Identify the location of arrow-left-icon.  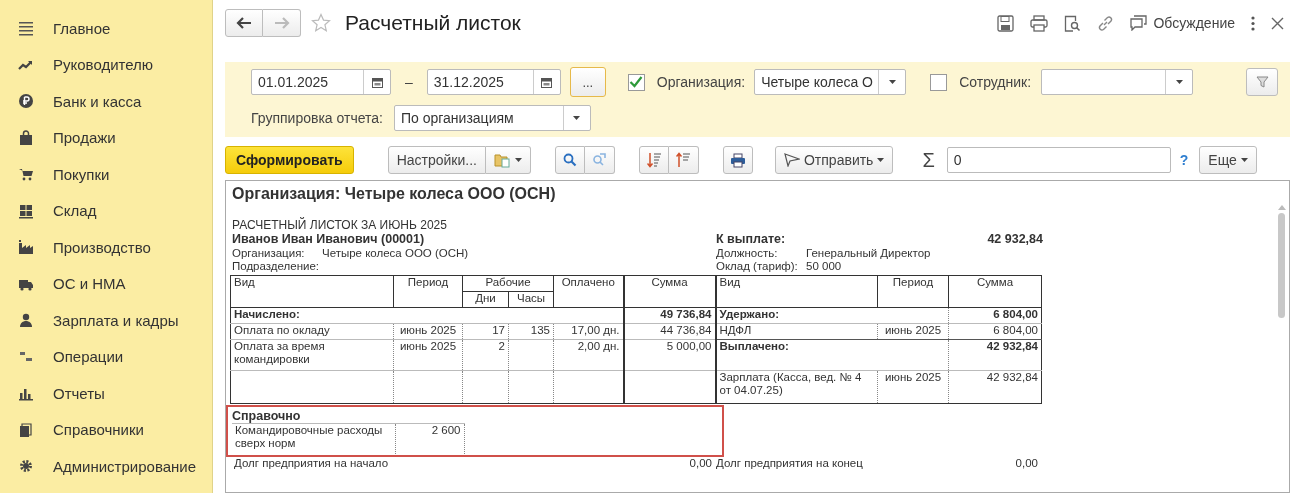
(244, 23).